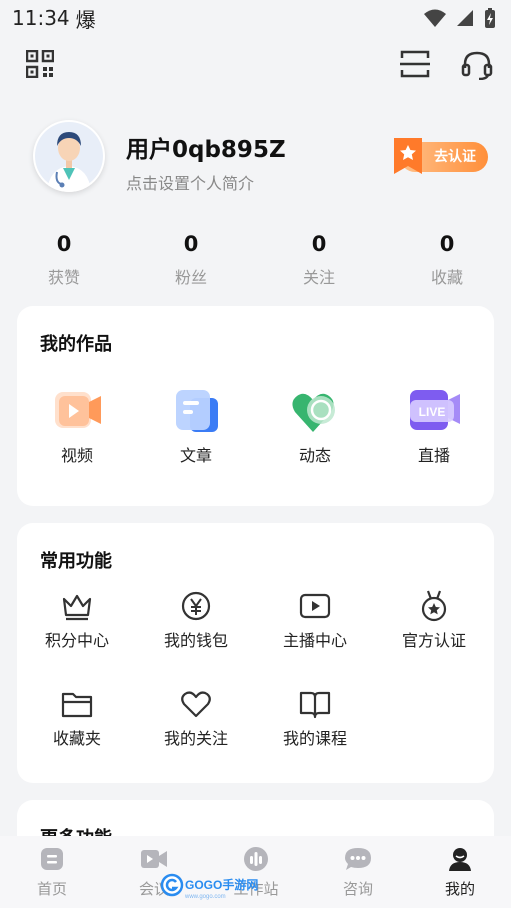 The image size is (511, 908). Describe the element at coordinates (195, 455) in the screenshot. I see `works-label: 文章` at that location.